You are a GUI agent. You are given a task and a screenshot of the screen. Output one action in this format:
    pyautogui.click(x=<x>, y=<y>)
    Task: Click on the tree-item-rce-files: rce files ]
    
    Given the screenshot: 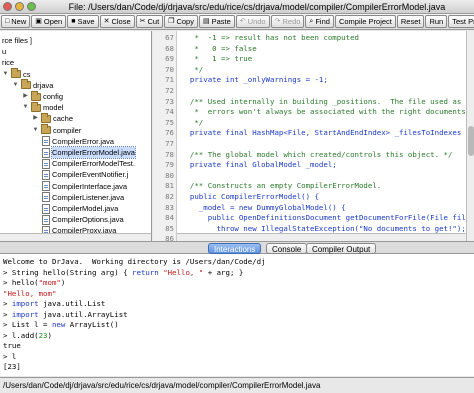 What is the action you would take?
    pyautogui.click(x=17, y=40)
    